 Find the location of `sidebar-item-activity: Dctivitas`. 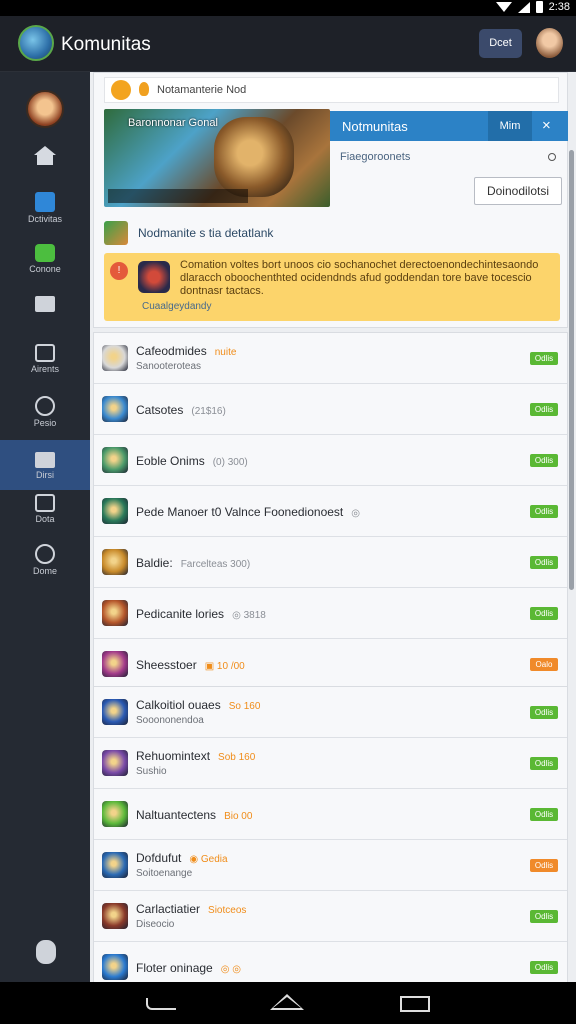

sidebar-item-activity: Dctivitas is located at coordinates (45, 217).